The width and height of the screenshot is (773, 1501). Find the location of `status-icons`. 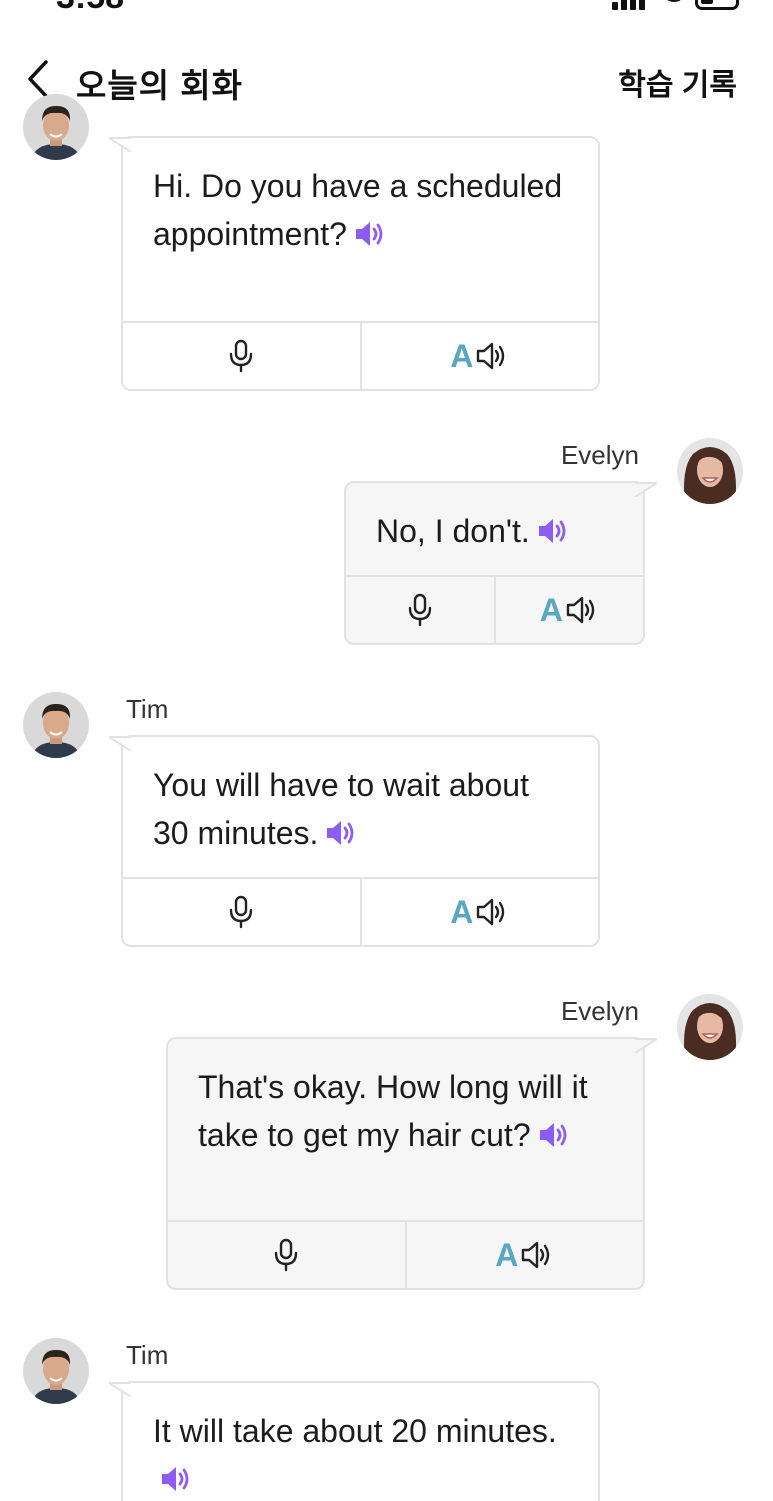

status-icons is located at coordinates (675, 5).